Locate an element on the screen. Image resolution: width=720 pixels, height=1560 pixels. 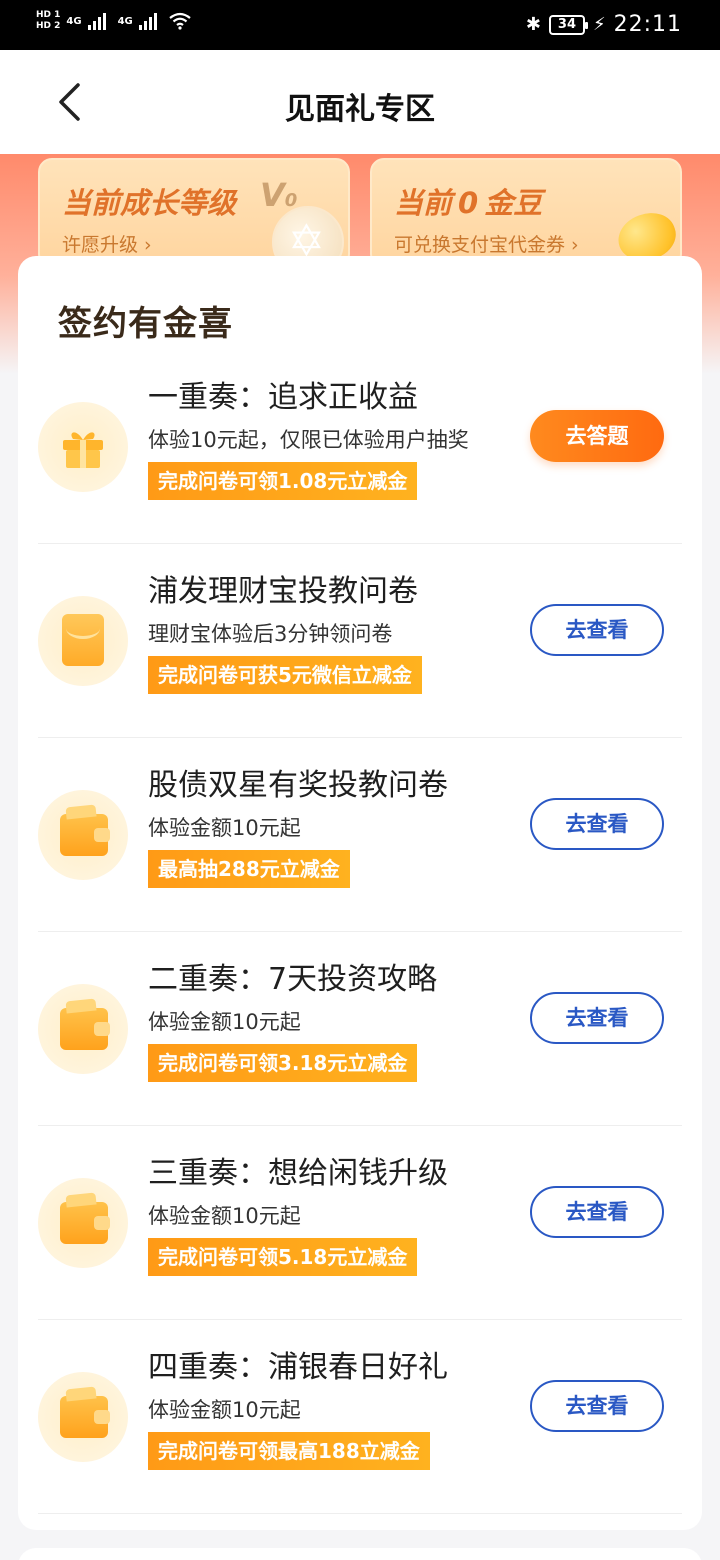
page-title: 见面礼专区 is located at coordinates (360, 109).